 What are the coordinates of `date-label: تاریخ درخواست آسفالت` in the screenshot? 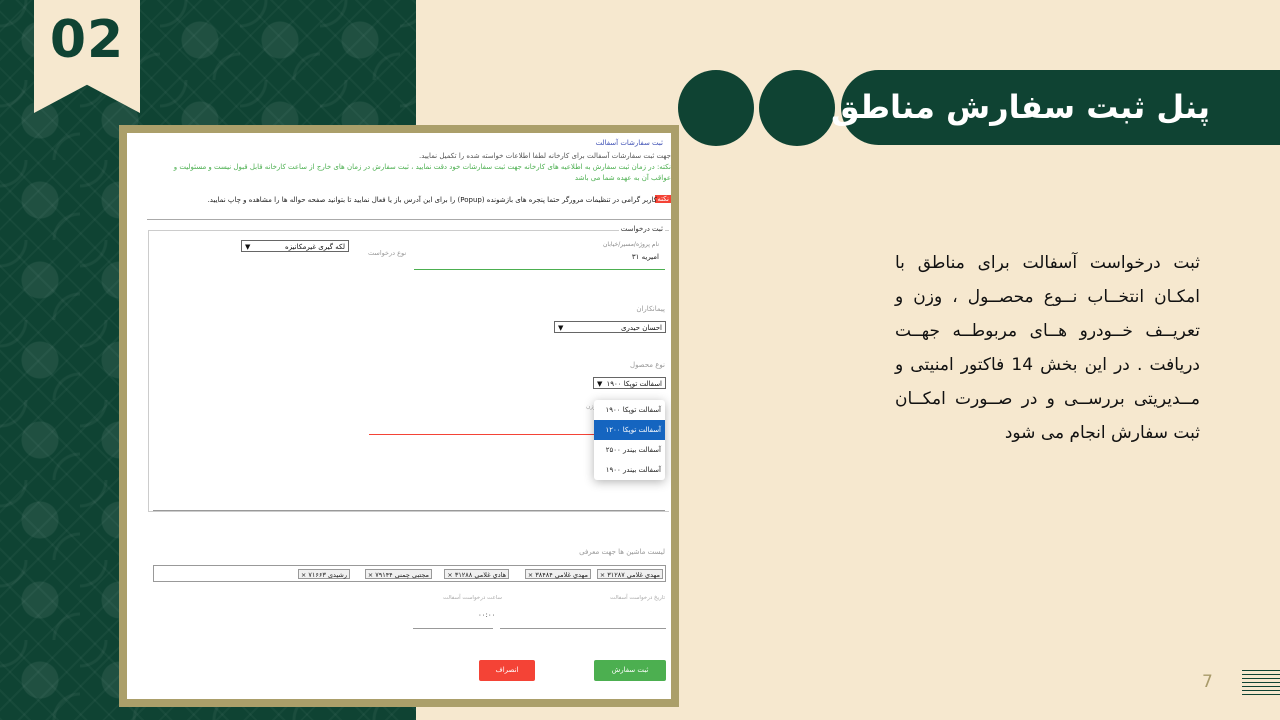 It's located at (637, 598).